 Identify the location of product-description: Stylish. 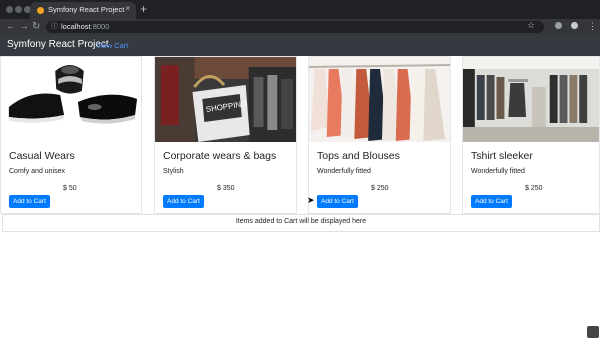
(173, 171).